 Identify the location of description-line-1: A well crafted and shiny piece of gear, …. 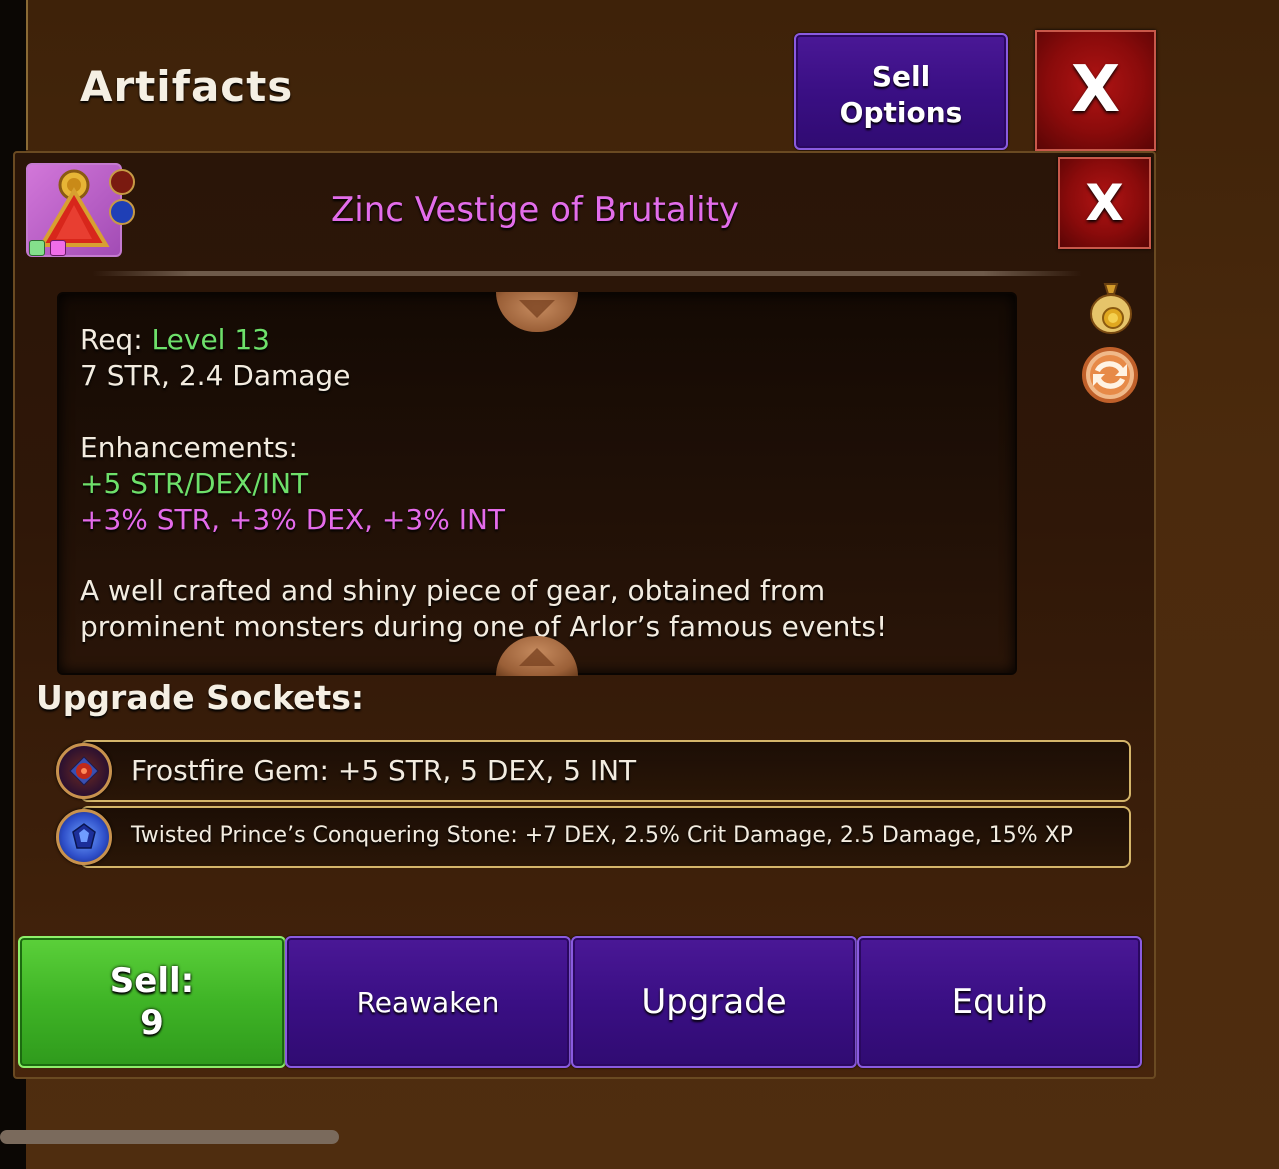
(453, 590).